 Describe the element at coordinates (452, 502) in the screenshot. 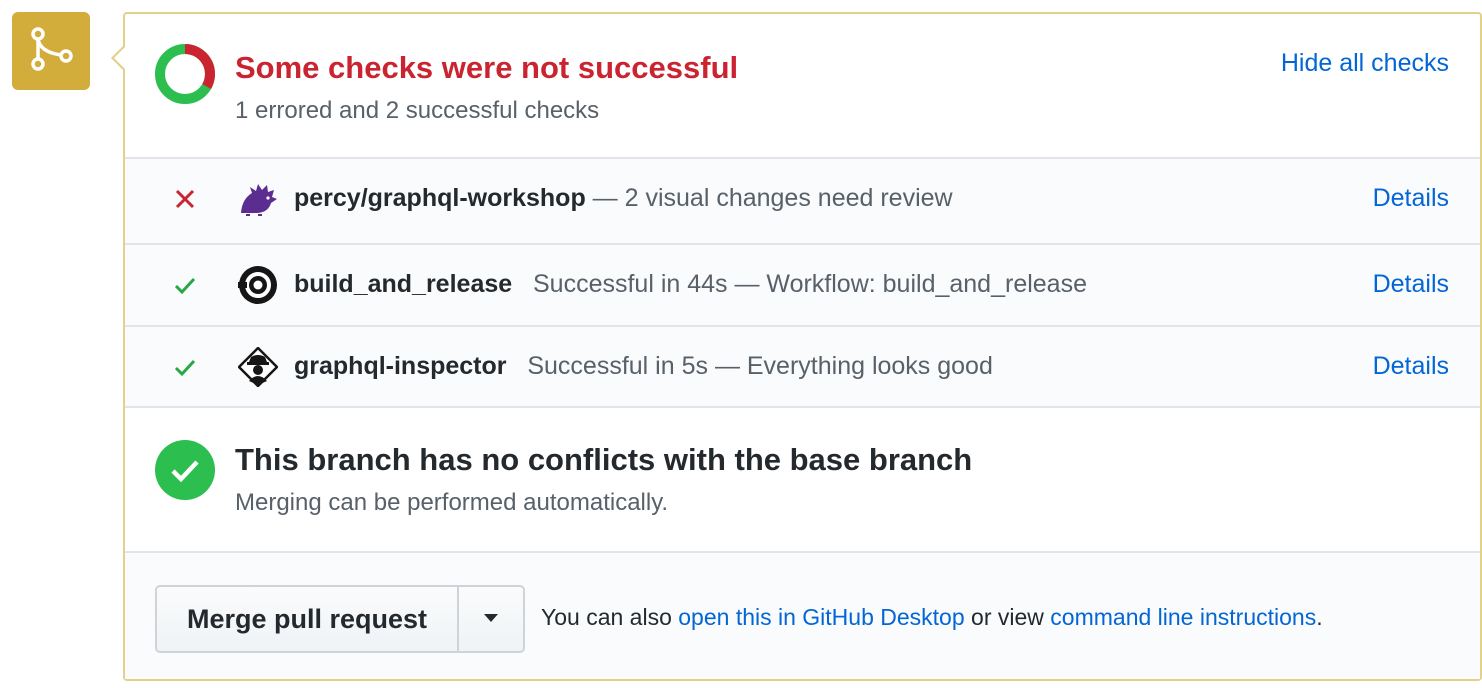

I see `branch-status-subtitle: Merging can be performed automatically.` at that location.